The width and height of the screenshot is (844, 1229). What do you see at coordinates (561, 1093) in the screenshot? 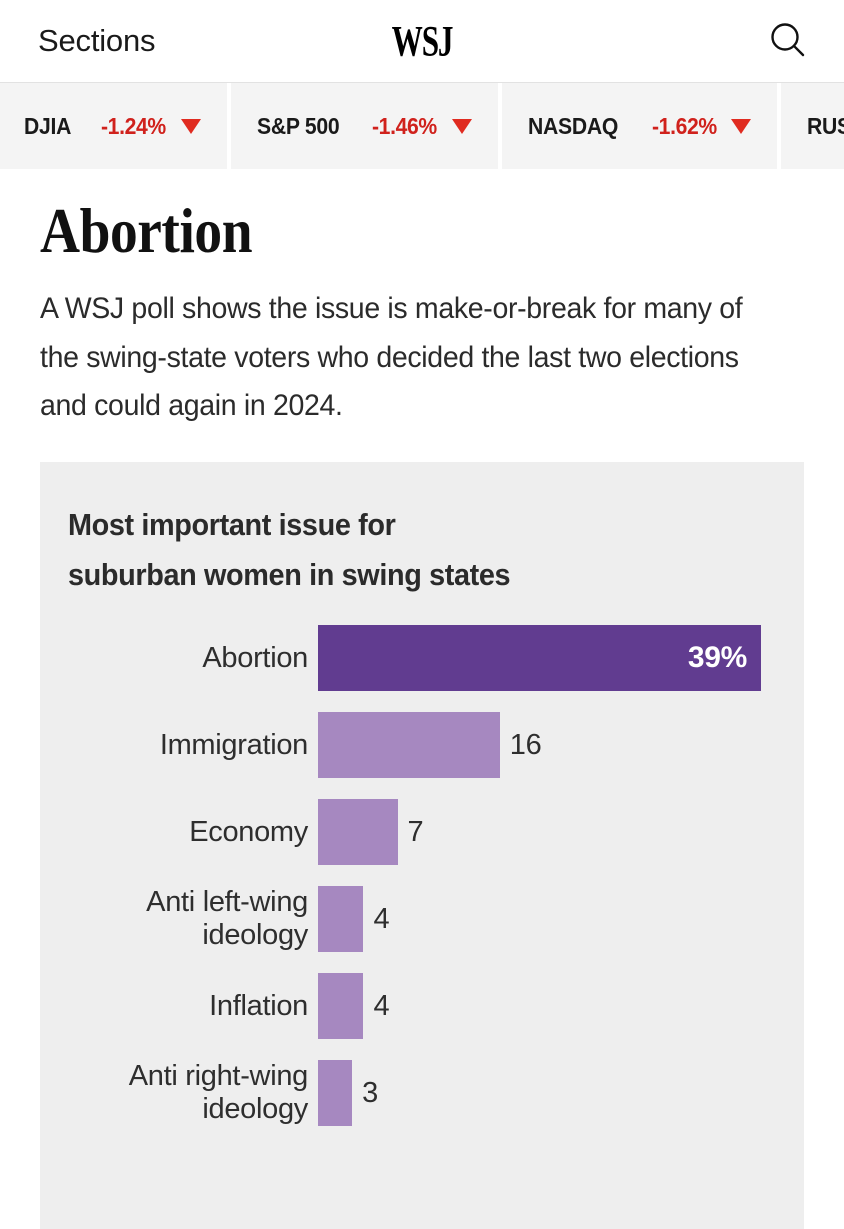
I see `bar-track: 3` at bounding box center [561, 1093].